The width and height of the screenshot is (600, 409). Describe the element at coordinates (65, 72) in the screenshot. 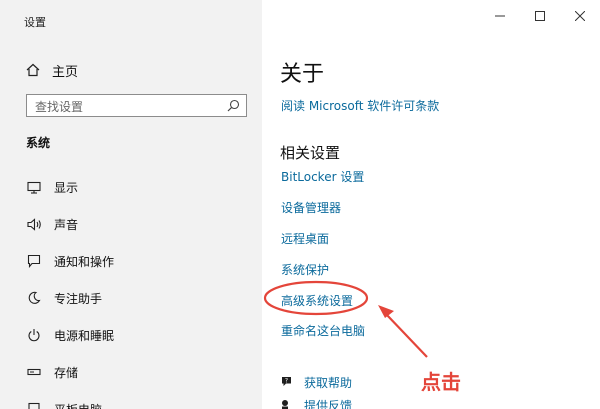

I see `home-label: 主页` at that location.